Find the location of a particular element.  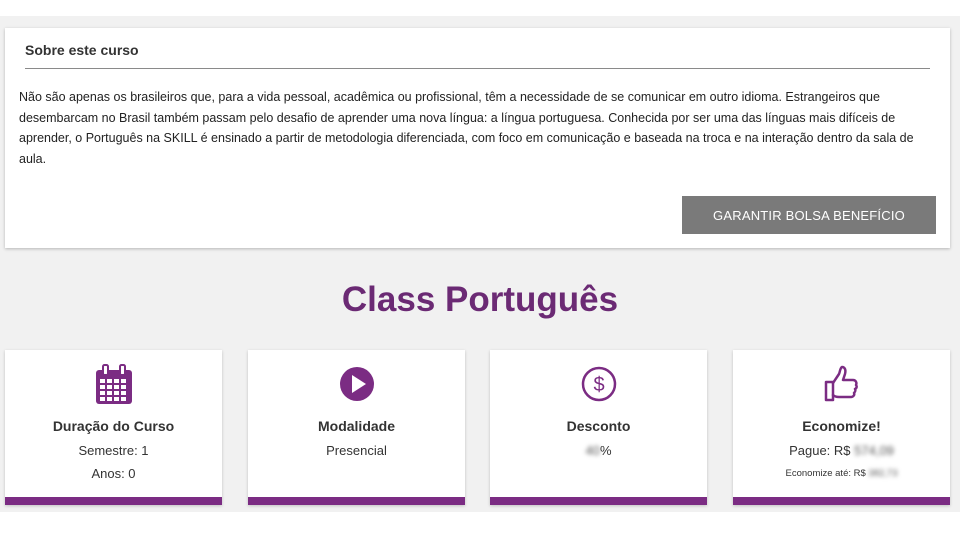

discount-line: 40% is located at coordinates (598, 450).